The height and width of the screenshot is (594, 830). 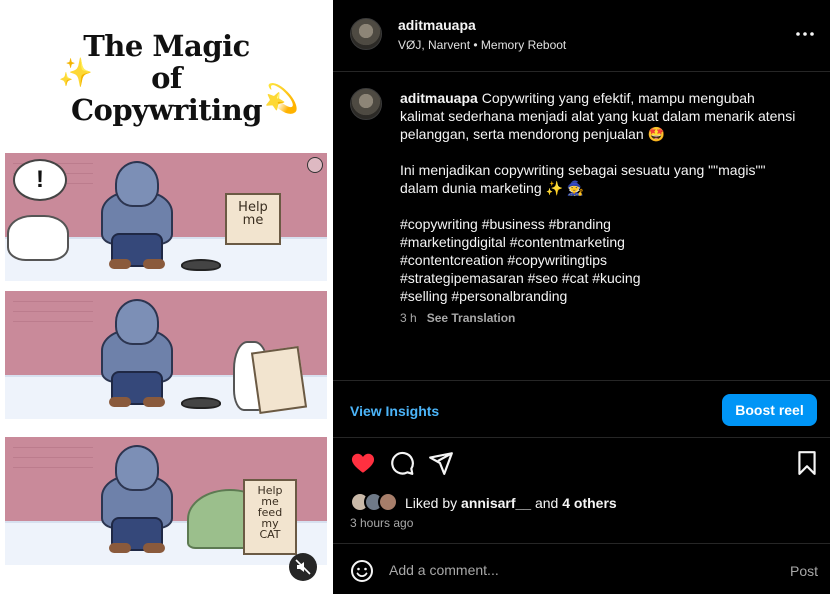 I want to click on caption-avatar, so click(x=366, y=104).